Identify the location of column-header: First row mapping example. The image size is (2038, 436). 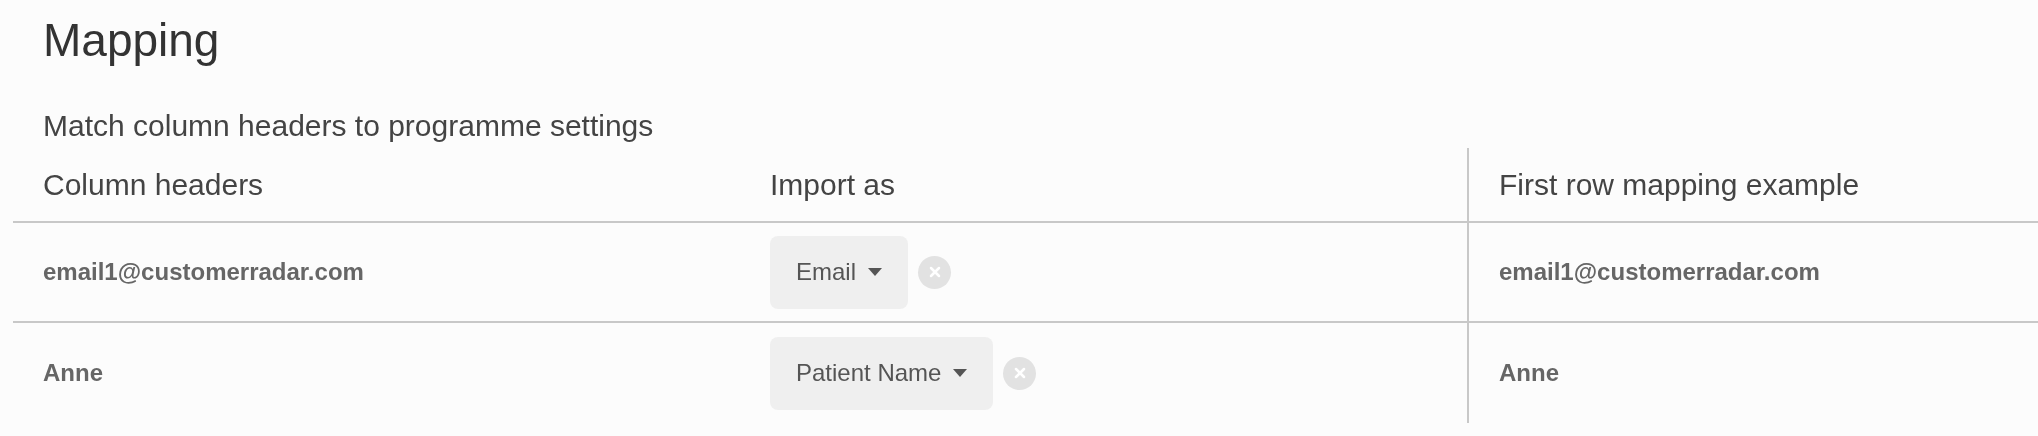
(1679, 185).